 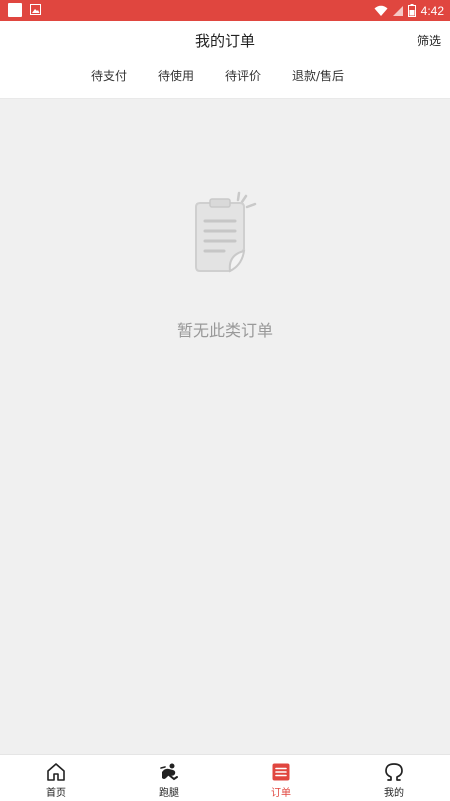 I want to click on page-title: 我的订单, so click(x=224, y=41).